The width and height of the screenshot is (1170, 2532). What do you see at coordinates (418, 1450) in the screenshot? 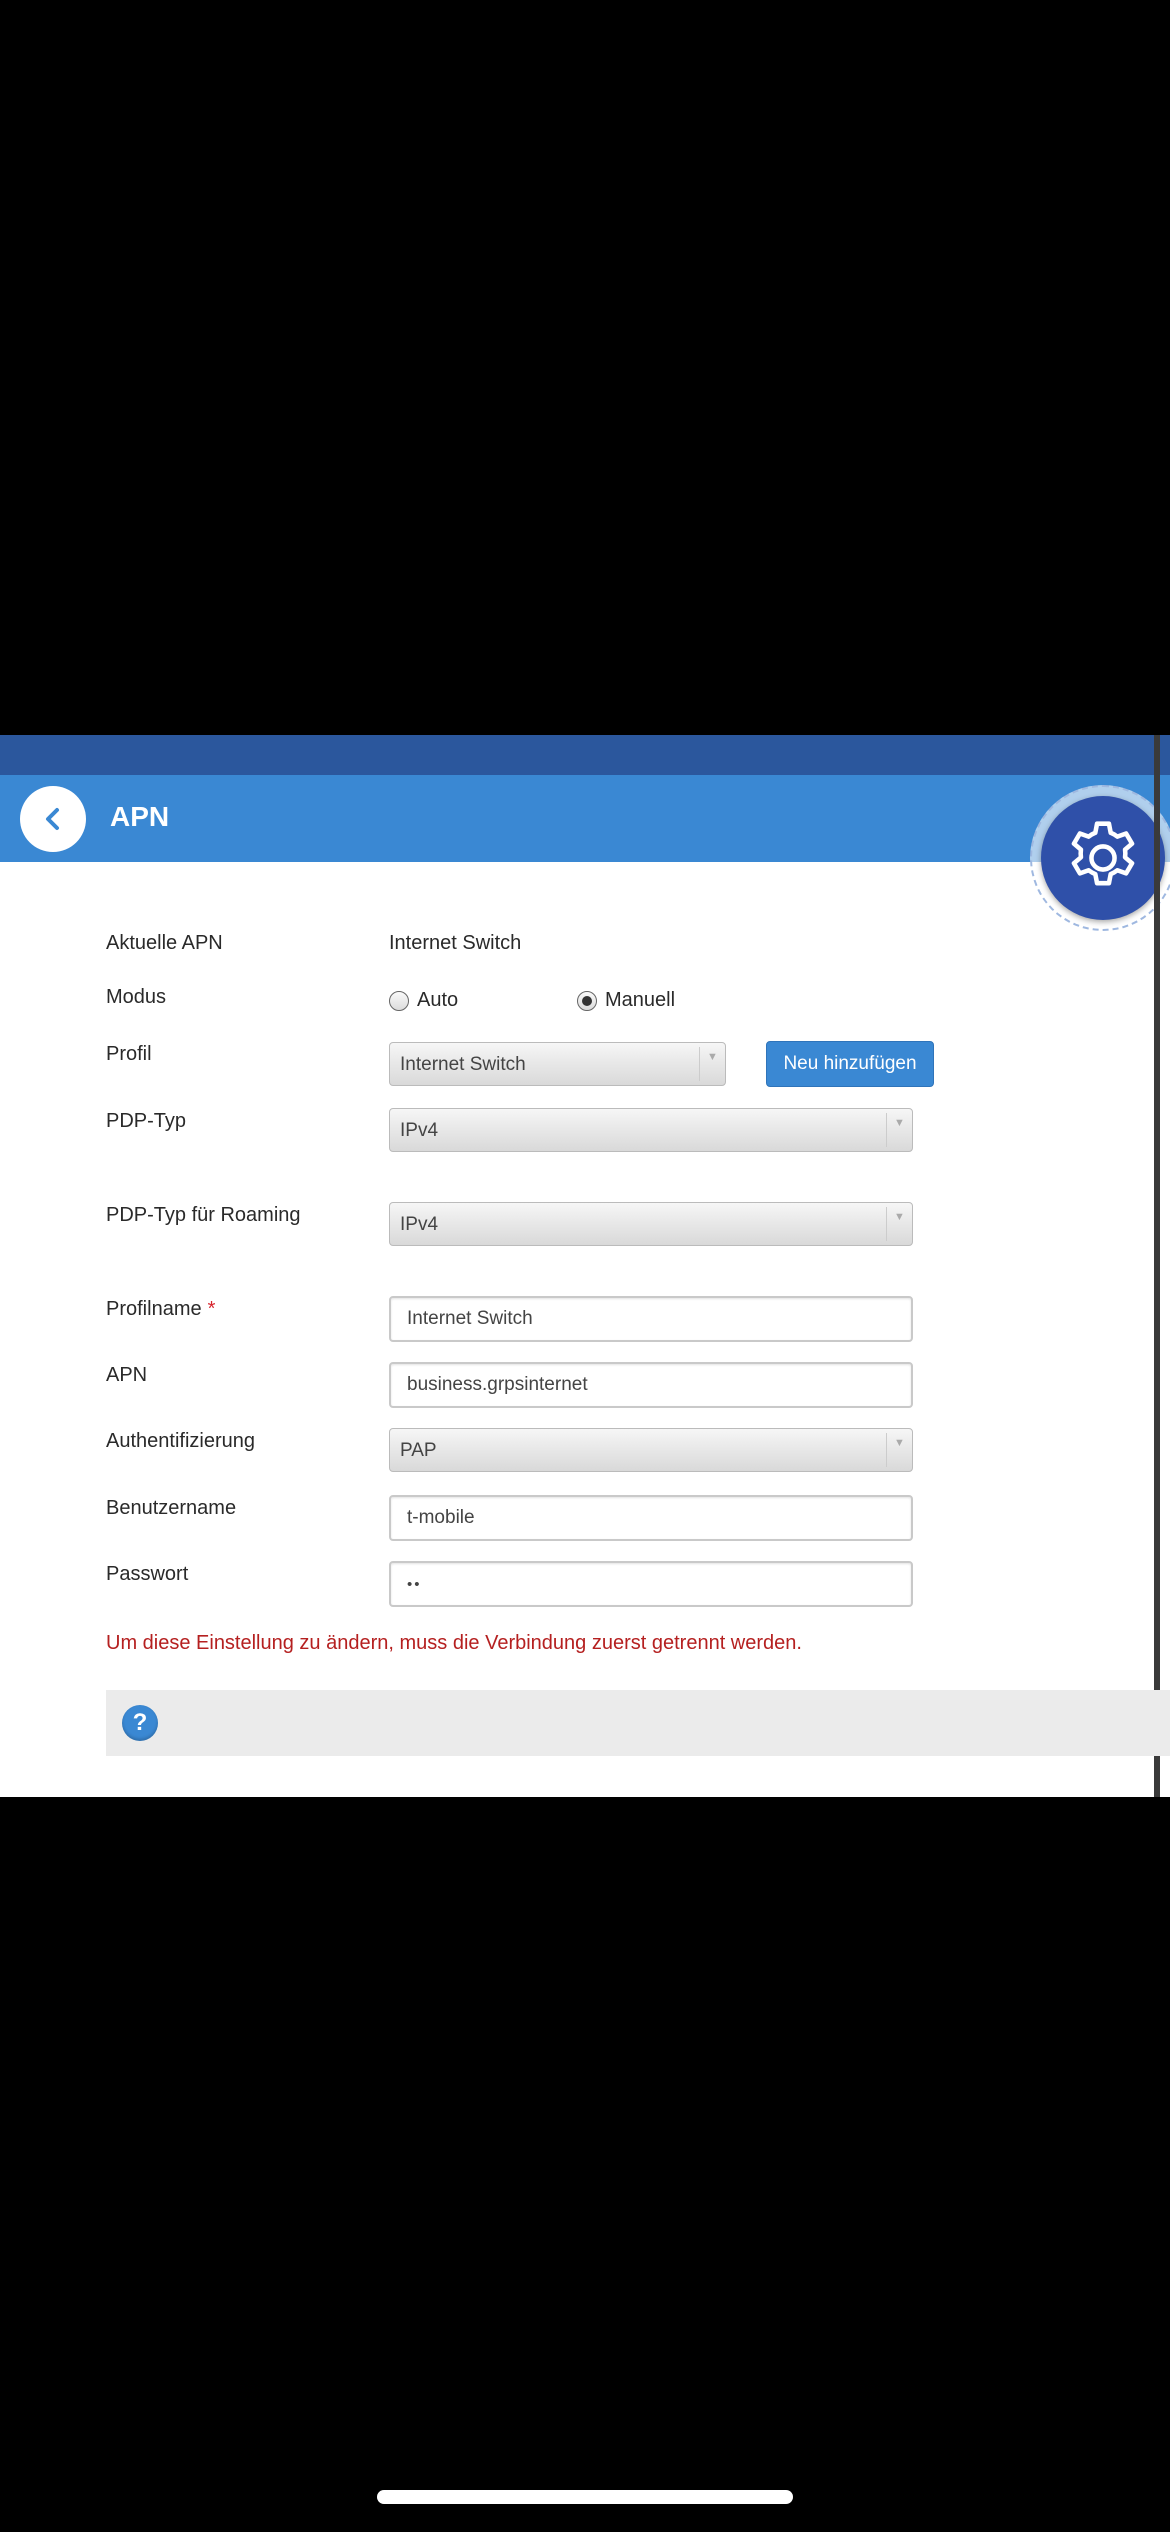
I see `auth-select-value: PAP` at bounding box center [418, 1450].